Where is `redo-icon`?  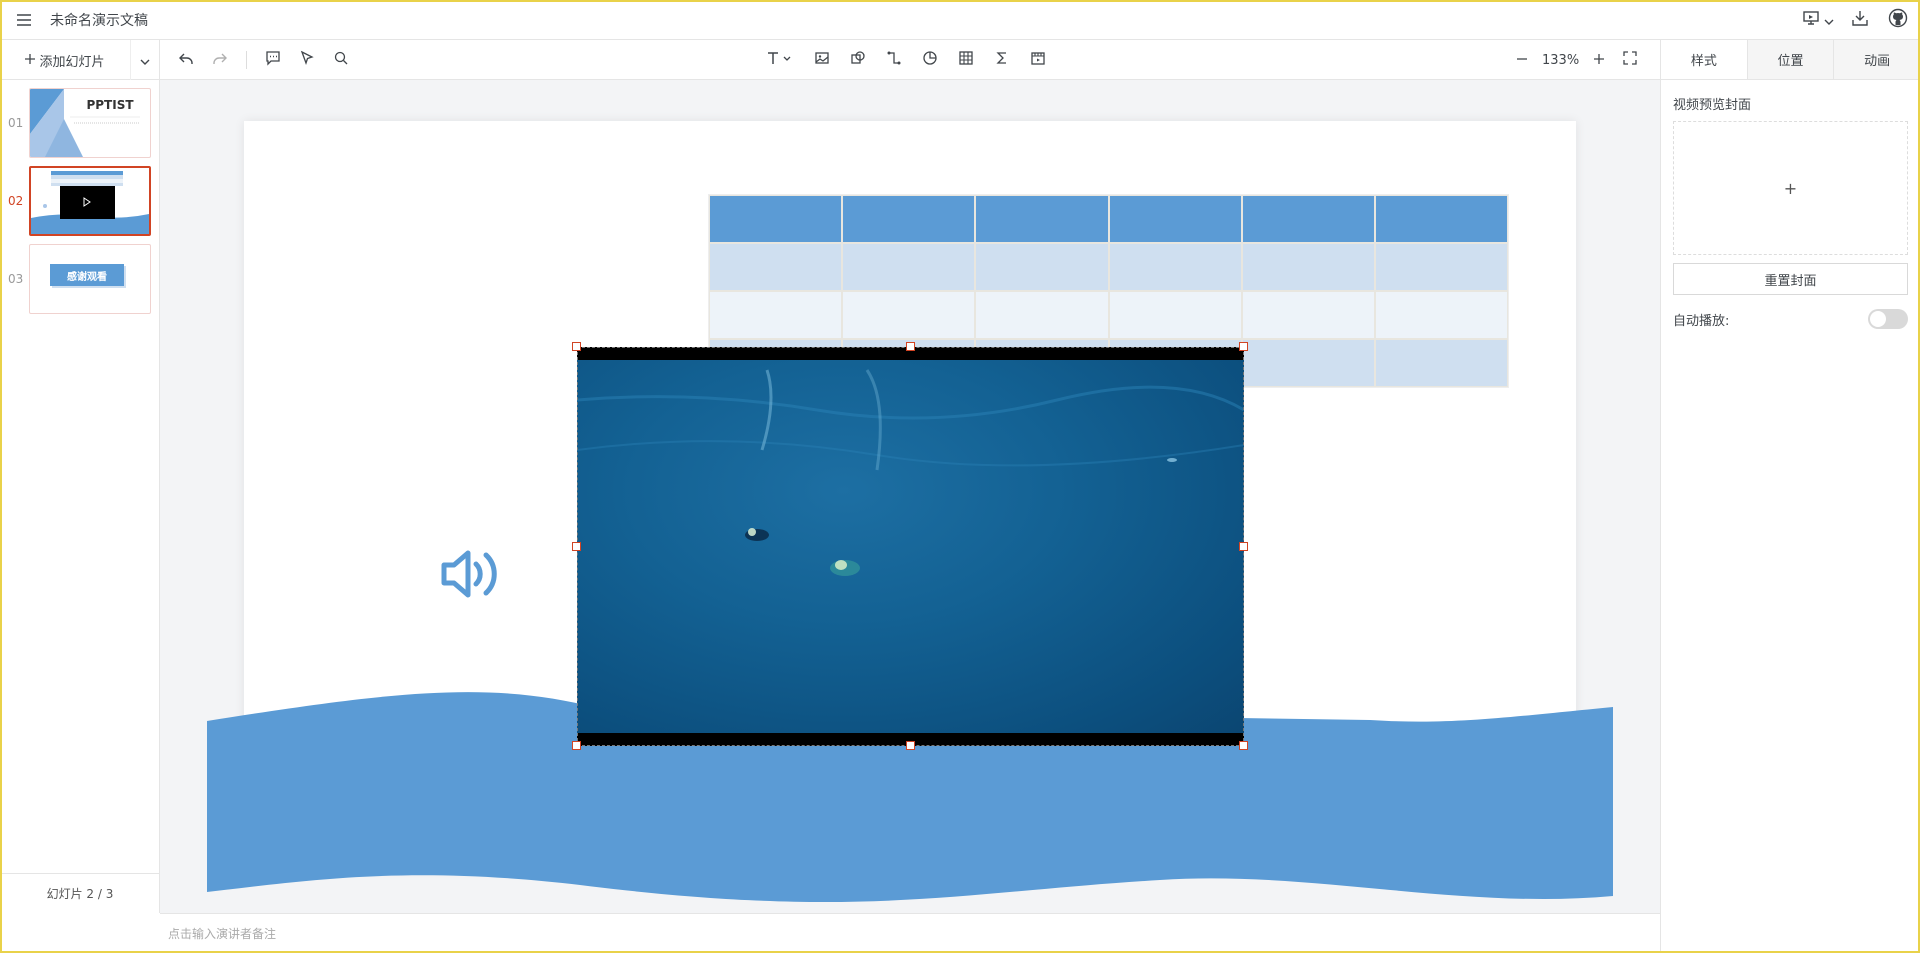 redo-icon is located at coordinates (220, 60).